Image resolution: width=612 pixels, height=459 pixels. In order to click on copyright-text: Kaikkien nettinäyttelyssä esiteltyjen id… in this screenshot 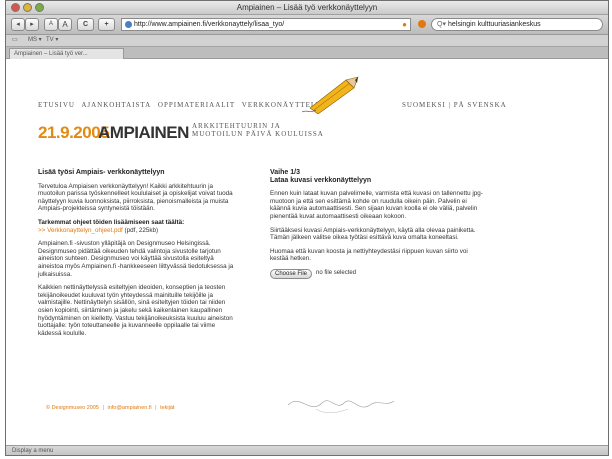, I will do `click(135, 310)`.